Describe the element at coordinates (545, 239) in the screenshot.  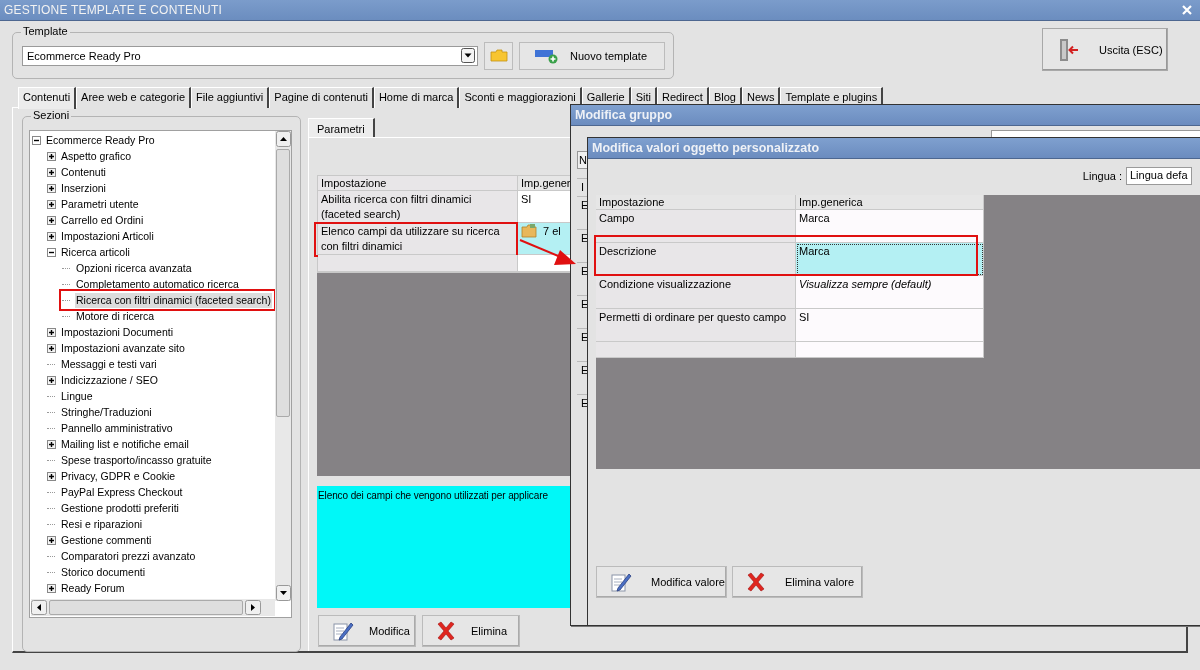
I see `table-cell: 7 el` at that location.